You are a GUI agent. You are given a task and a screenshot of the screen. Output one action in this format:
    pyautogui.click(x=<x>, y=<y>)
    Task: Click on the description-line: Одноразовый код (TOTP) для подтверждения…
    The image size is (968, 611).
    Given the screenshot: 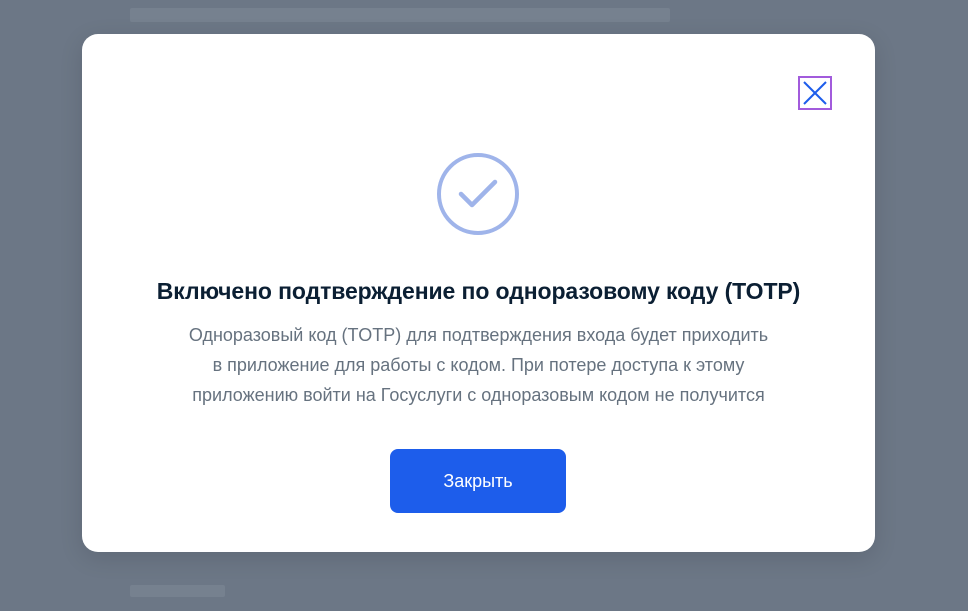 What is the action you would take?
    pyautogui.click(x=478, y=335)
    